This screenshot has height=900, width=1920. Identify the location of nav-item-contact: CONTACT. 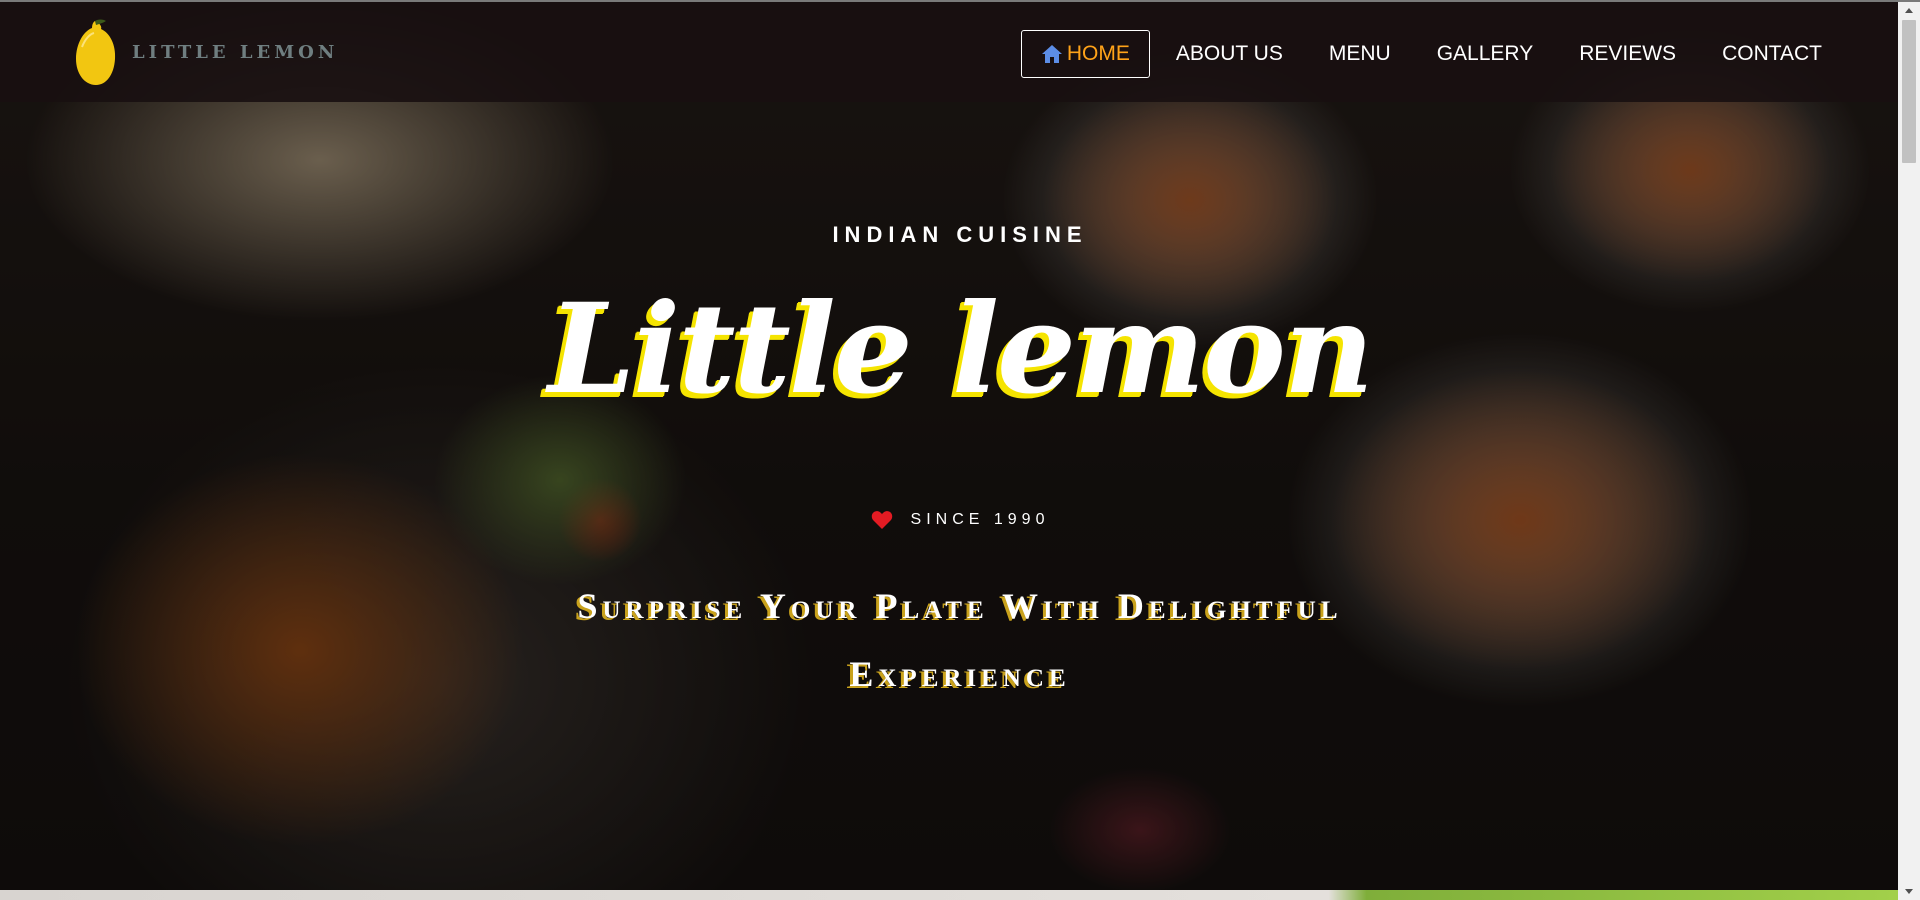
(1772, 54).